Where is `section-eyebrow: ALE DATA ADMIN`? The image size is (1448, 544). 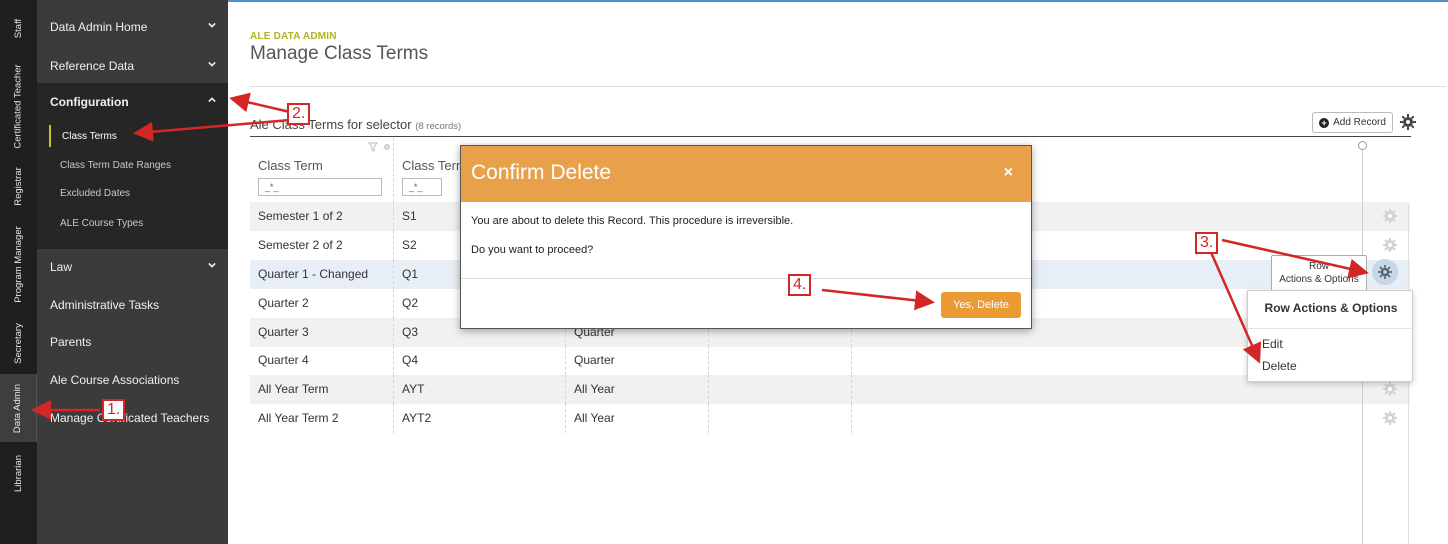
section-eyebrow: ALE DATA ADMIN is located at coordinates (293, 36).